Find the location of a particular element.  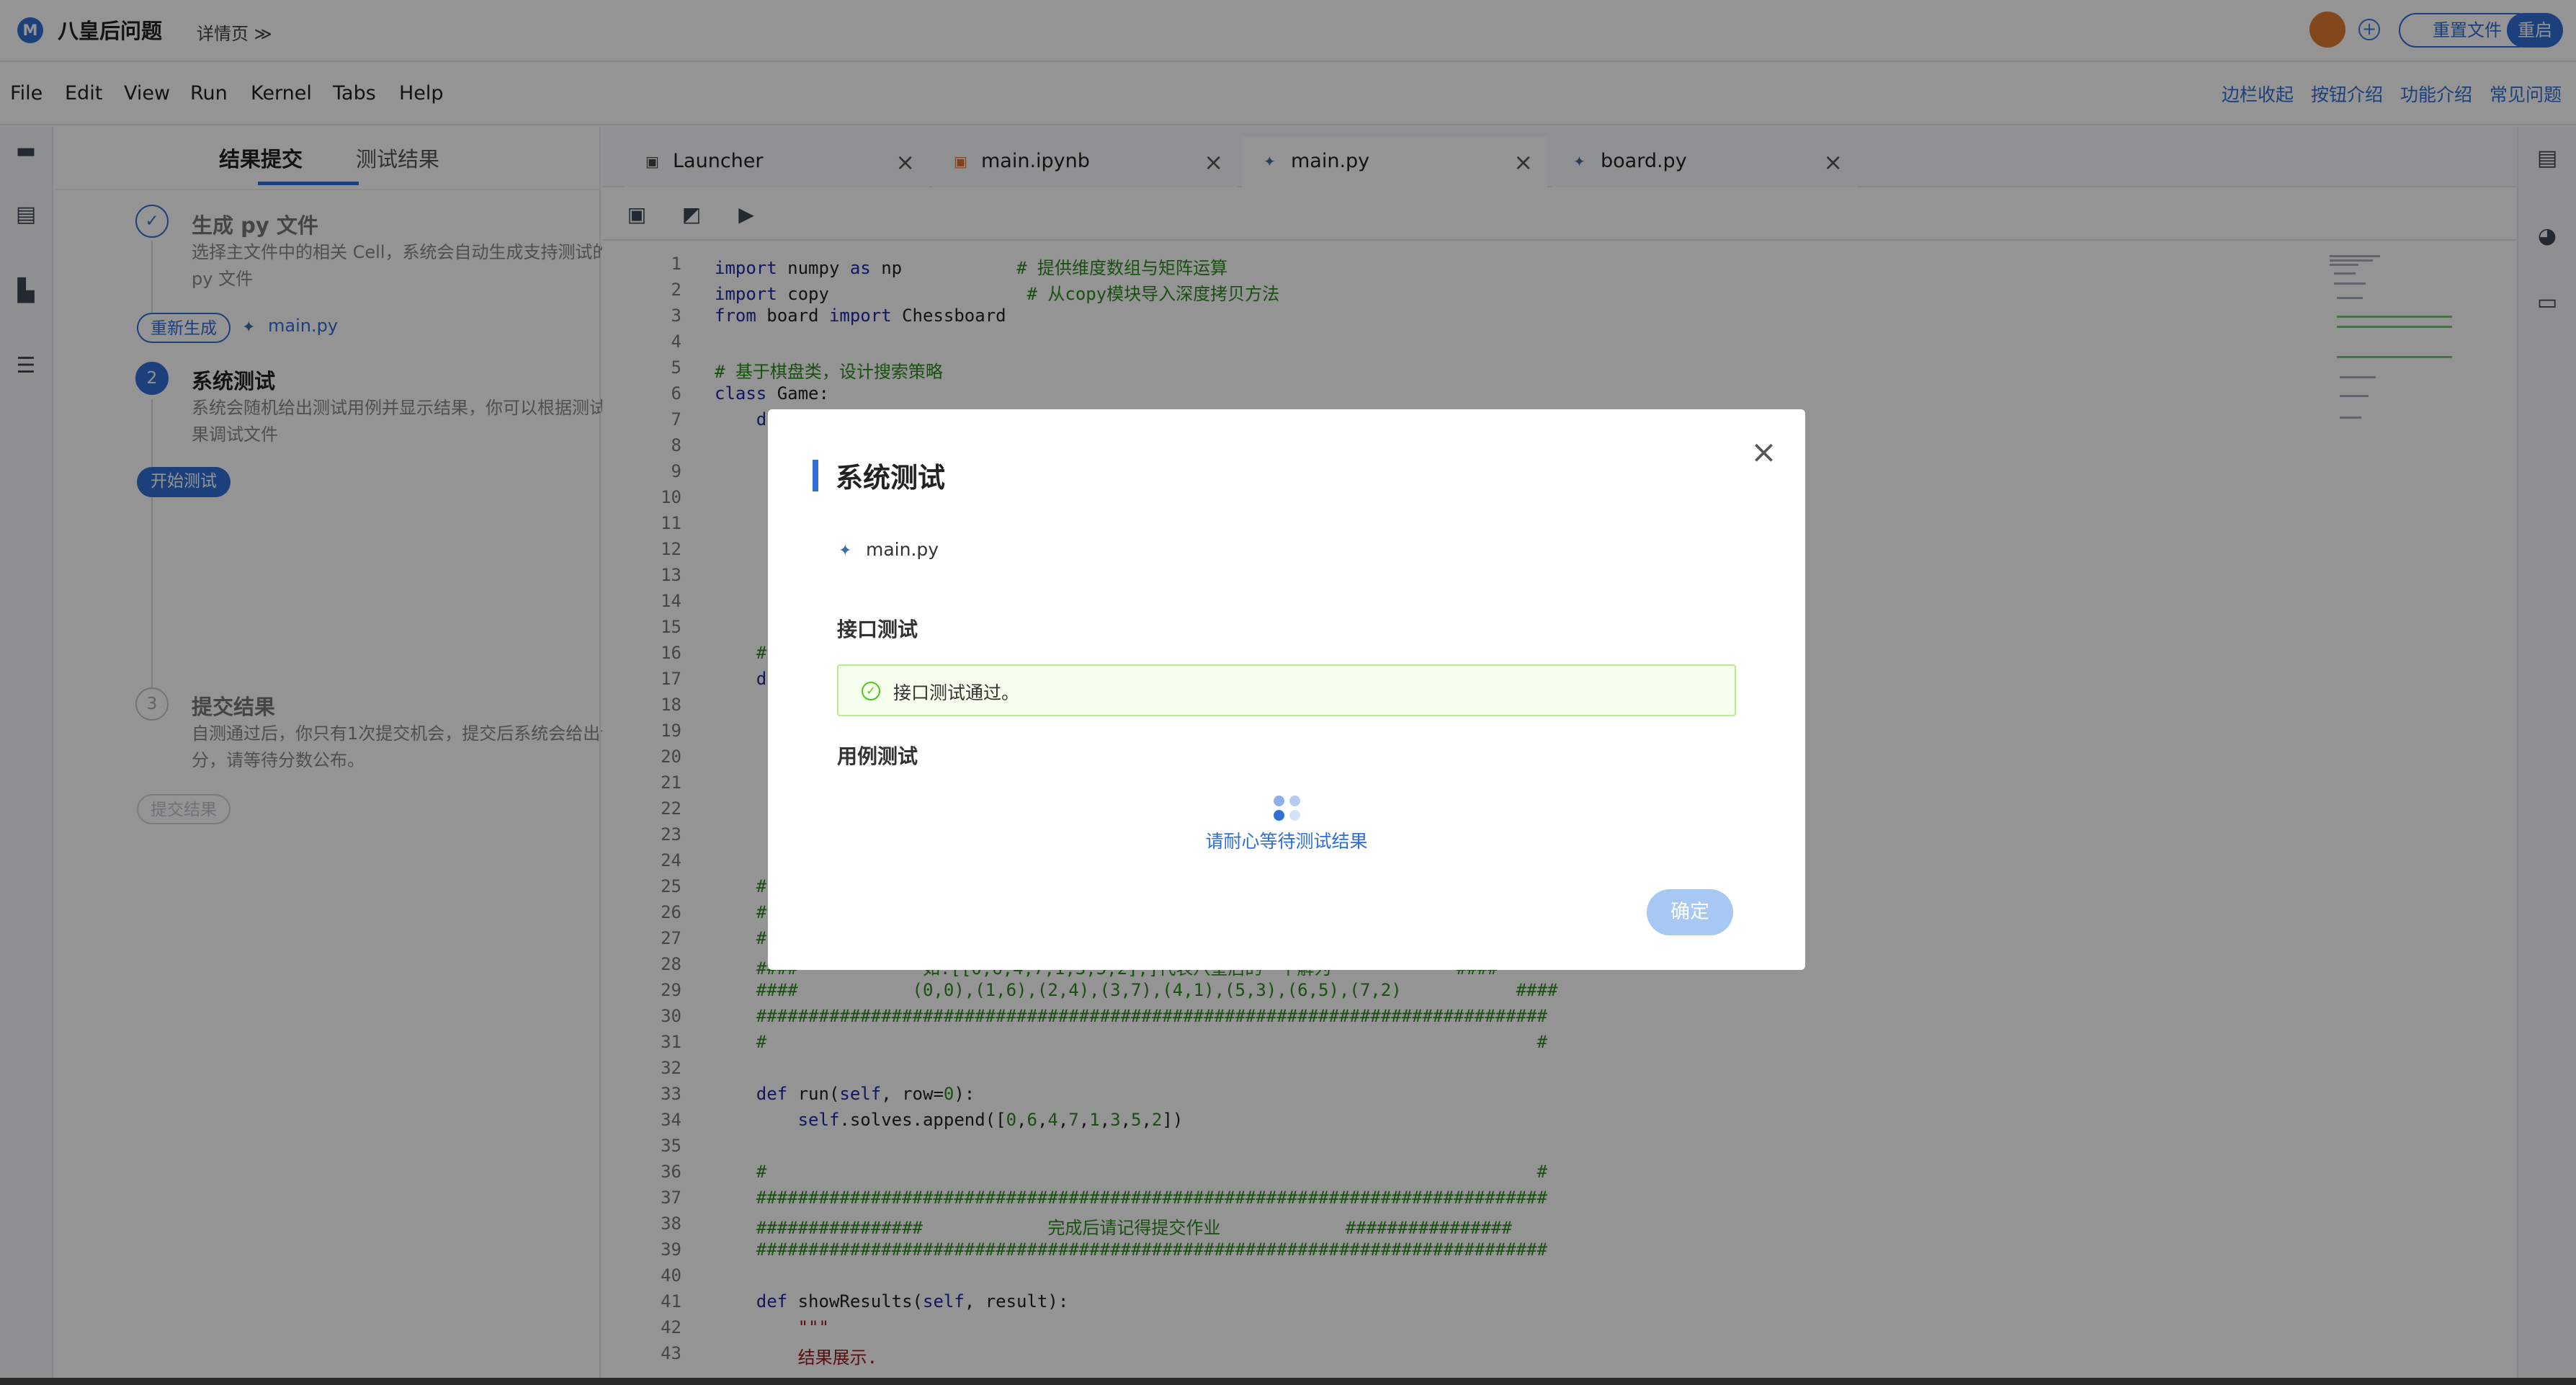

python-icon: ✦ is located at coordinates (845, 551).